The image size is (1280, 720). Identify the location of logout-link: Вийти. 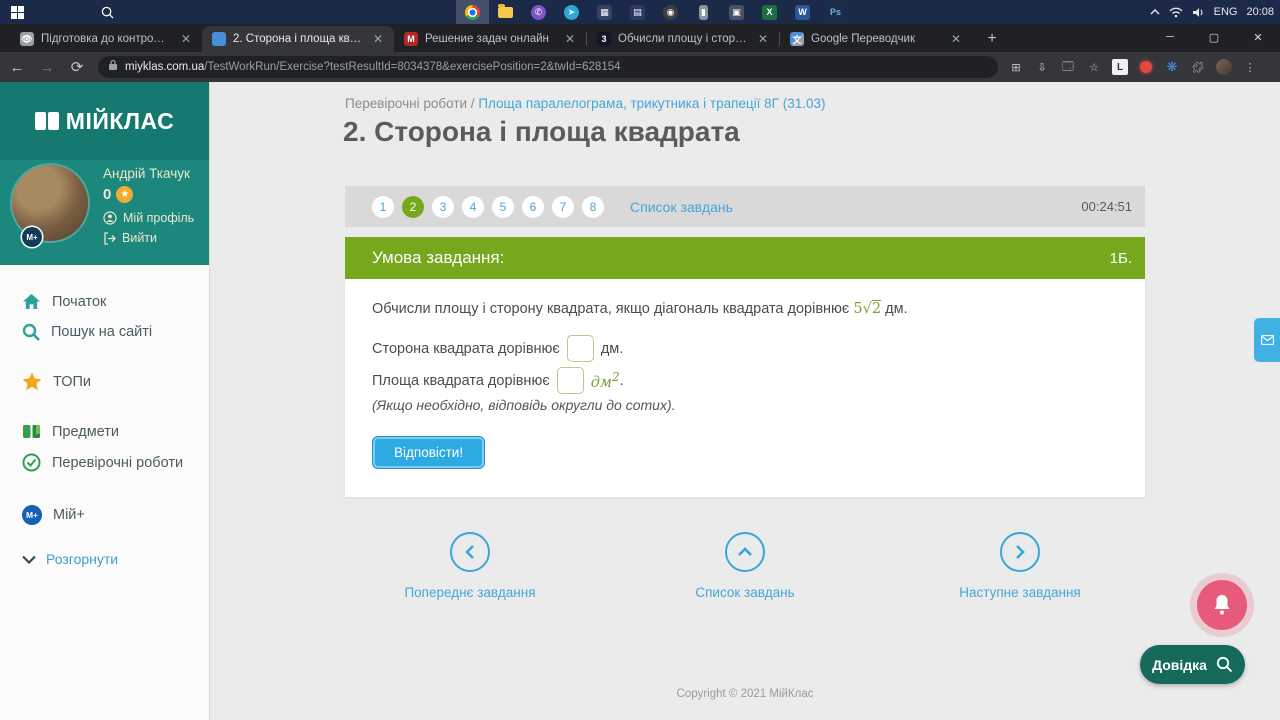
(148, 238).